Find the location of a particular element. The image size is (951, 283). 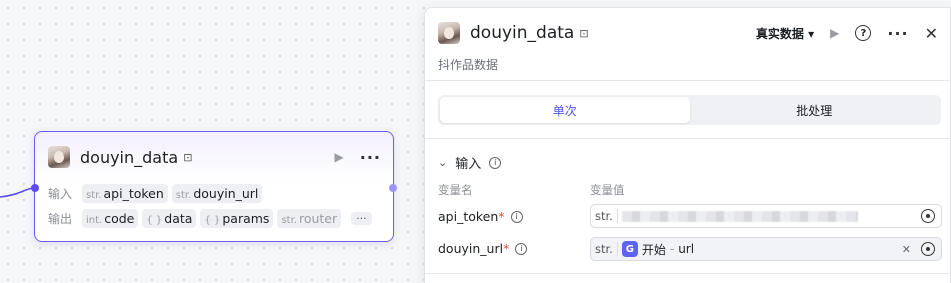

redacted-value is located at coordinates (739, 216).